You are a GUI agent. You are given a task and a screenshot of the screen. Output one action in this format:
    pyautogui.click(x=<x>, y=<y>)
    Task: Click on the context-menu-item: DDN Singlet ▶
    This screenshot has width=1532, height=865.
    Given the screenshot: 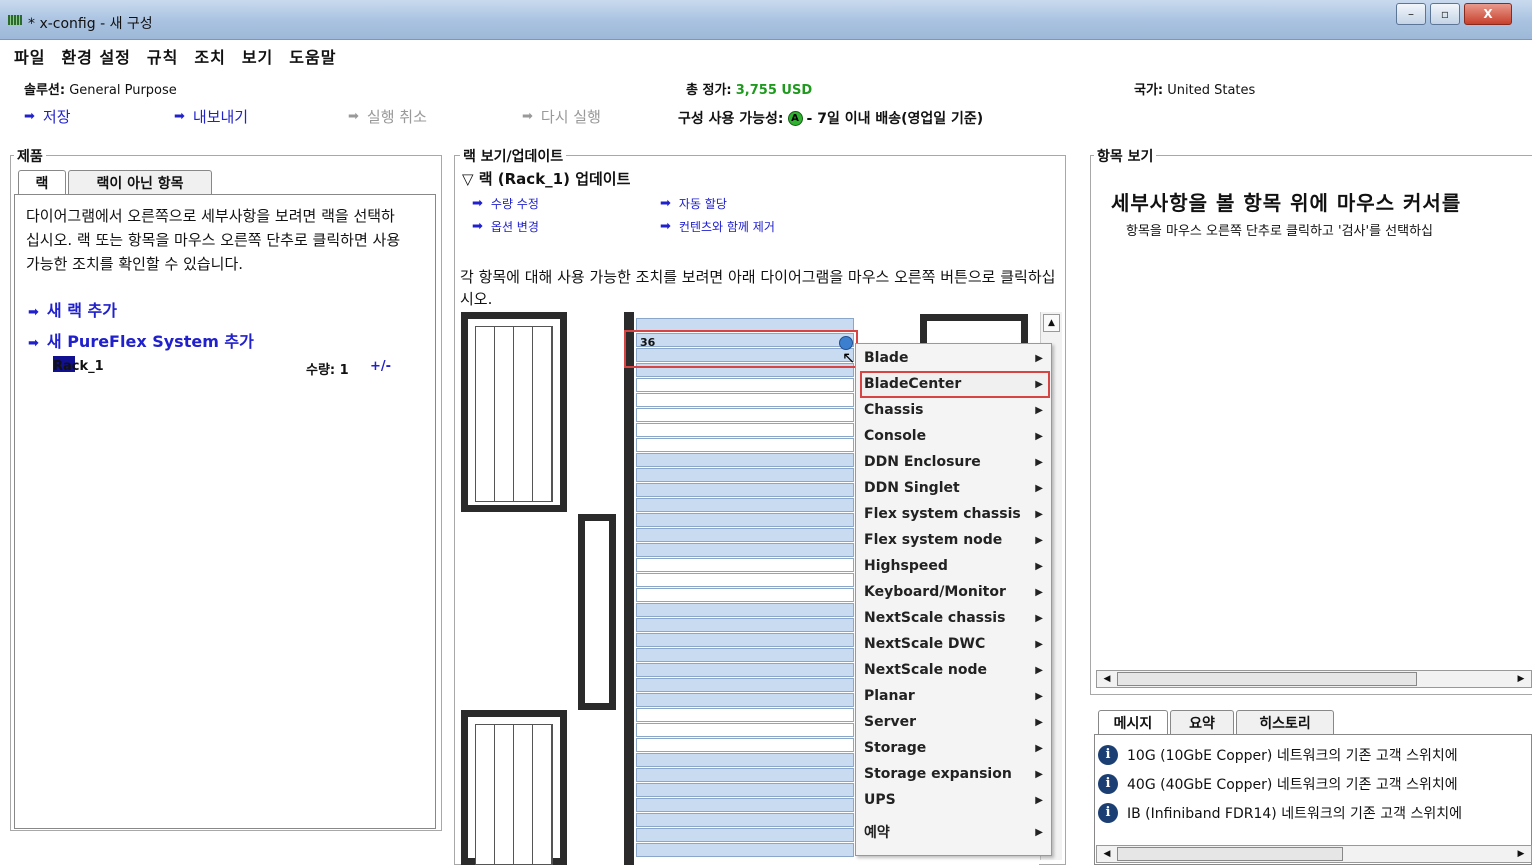 What is the action you would take?
    pyautogui.click(x=955, y=488)
    